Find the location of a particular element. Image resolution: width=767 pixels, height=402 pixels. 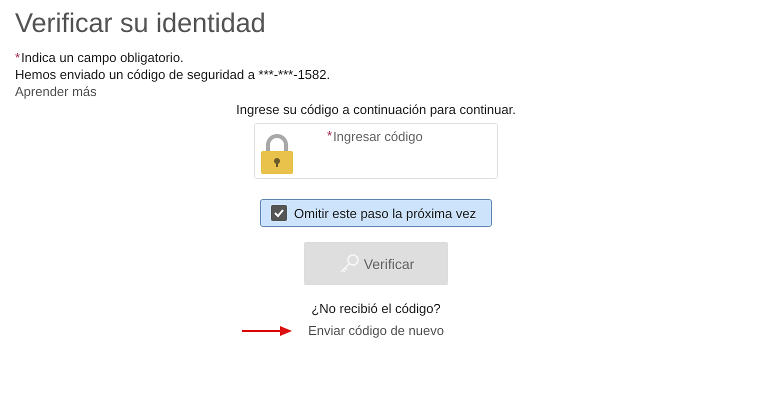

learn-more-link: Aprender más is located at coordinates (56, 91).